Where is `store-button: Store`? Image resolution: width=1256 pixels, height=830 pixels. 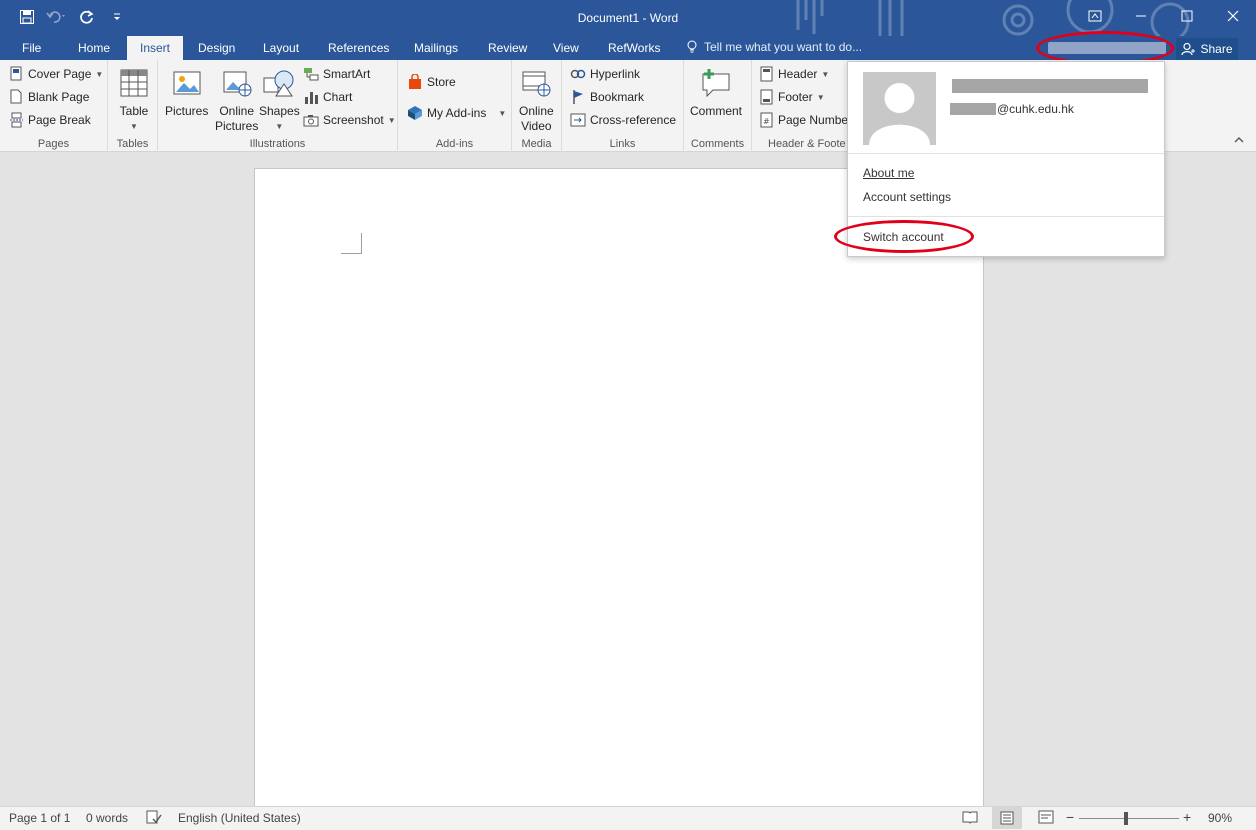
store-button: Store is located at coordinates (431, 82).